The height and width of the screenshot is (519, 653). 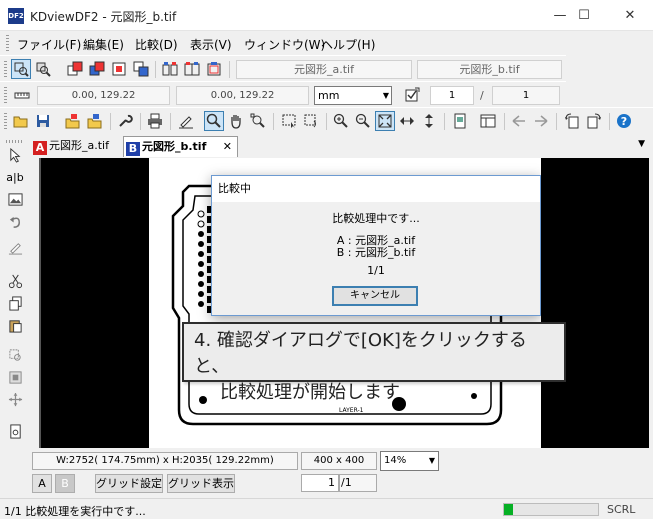 What do you see at coordinates (289, 121) in the screenshot?
I see `select-rect-icon` at bounding box center [289, 121].